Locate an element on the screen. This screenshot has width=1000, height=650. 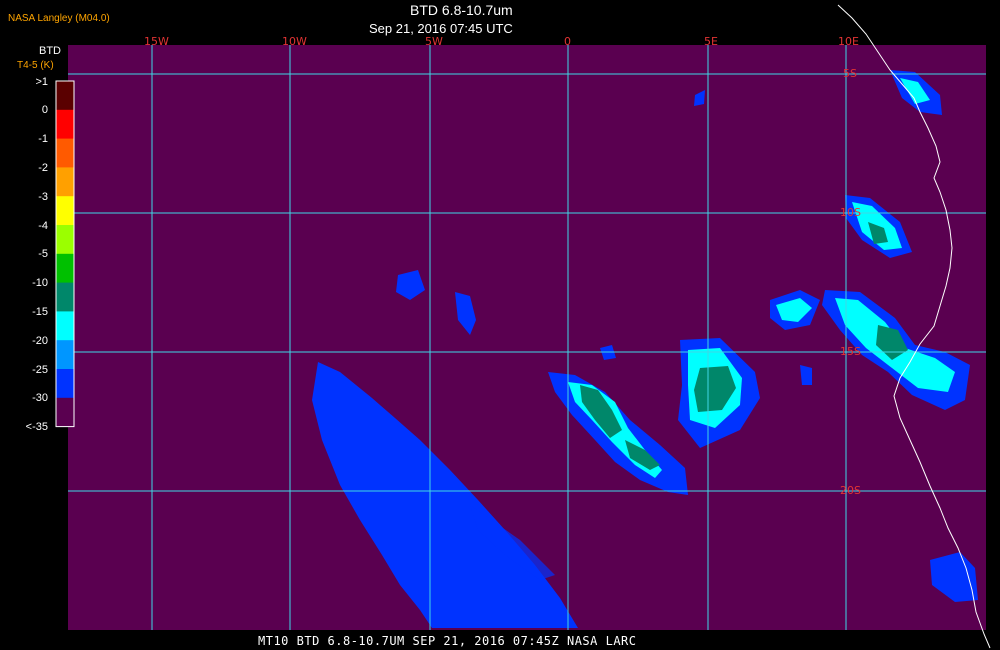
legend-tick: -15 is located at coordinates (40, 312).